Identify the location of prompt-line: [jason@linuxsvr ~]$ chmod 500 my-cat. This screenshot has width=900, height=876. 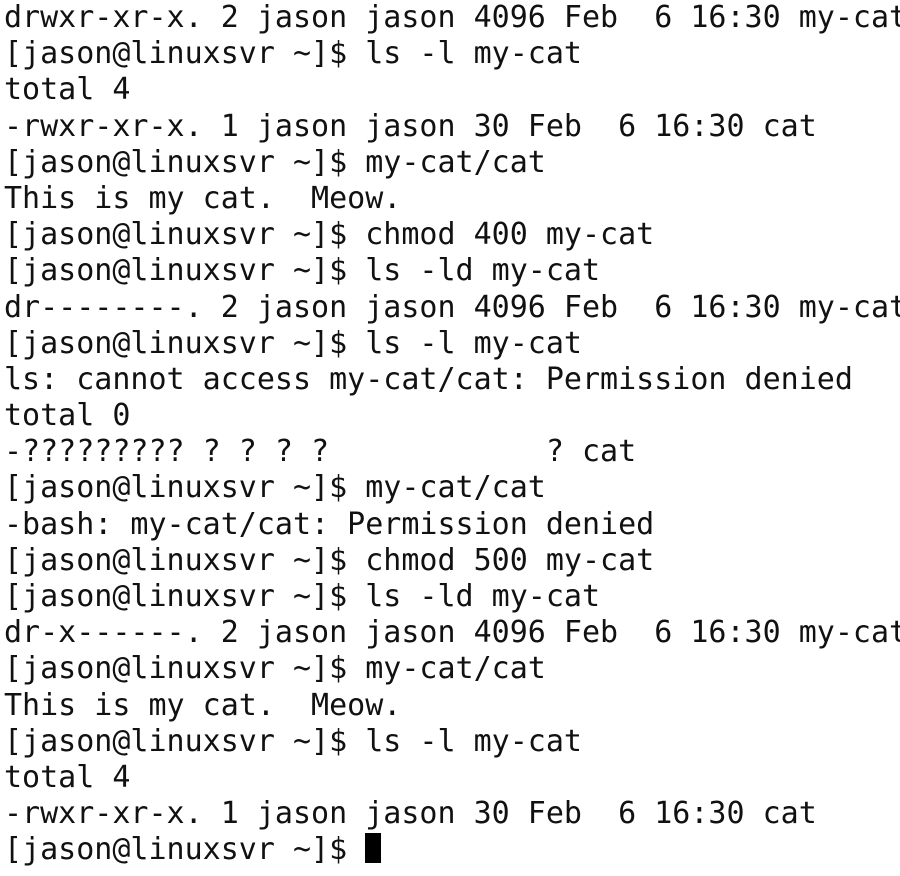
(452, 561).